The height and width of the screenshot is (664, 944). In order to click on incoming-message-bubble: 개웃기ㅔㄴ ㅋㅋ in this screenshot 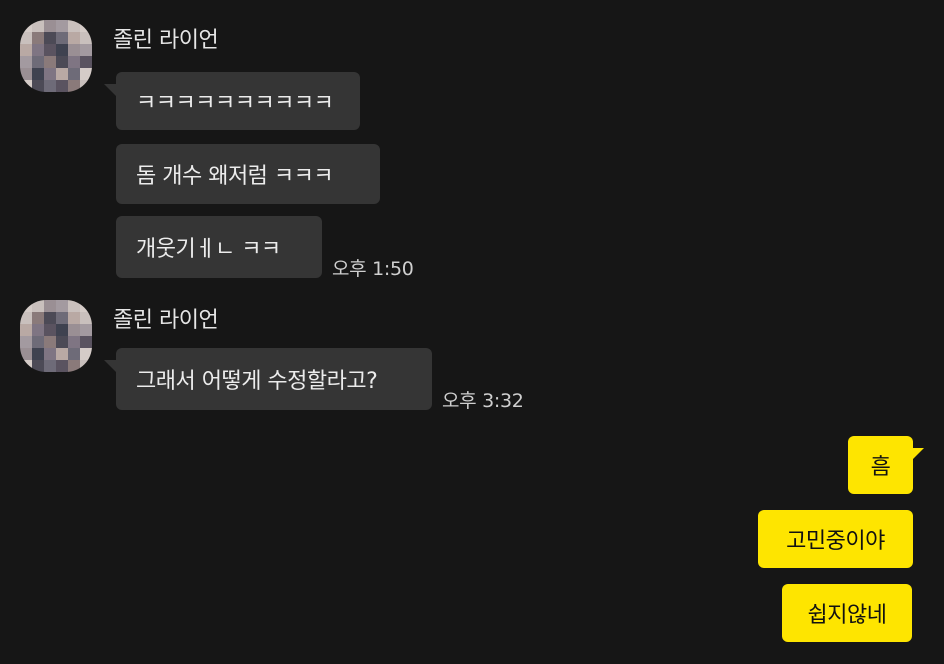, I will do `click(219, 247)`.